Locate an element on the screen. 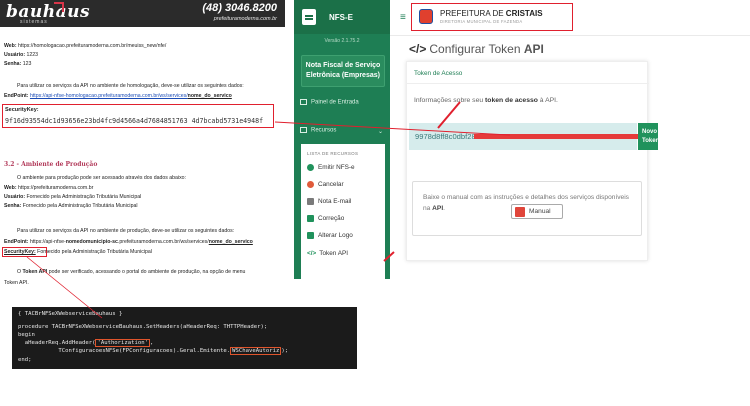  chevron-down-icon: ⌄ is located at coordinates (381, 132).